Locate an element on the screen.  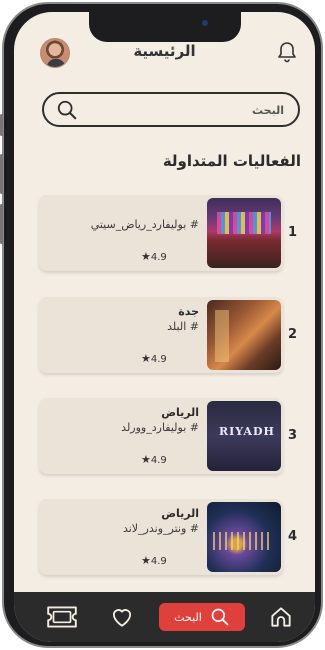
event-info: الرياض # ونتر_وندر_لاند is located at coordinates (129, 523).